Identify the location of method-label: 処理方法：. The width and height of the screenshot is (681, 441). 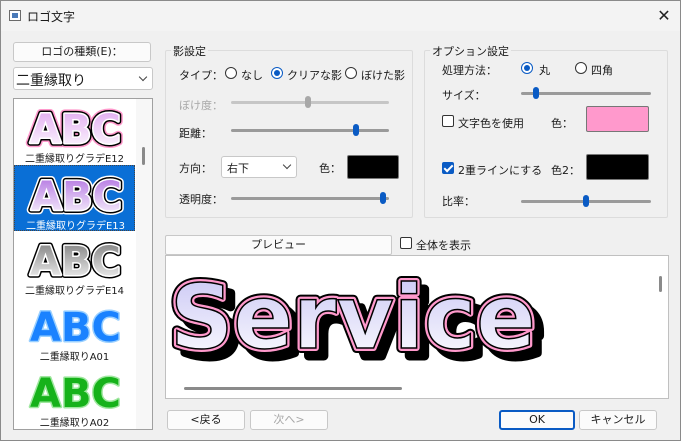
(469, 70).